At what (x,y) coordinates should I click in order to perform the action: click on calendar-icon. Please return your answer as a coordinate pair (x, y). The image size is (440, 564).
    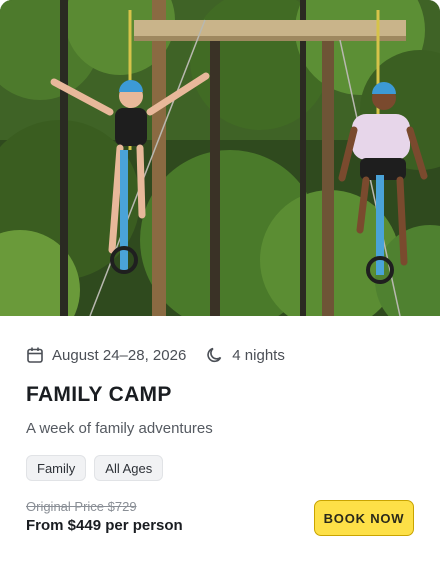
    Looking at the image, I should click on (35, 355).